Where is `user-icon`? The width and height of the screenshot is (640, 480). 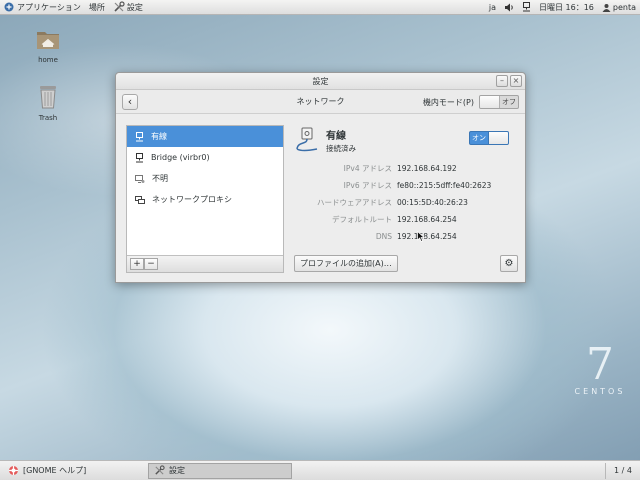 user-icon is located at coordinates (606, 7).